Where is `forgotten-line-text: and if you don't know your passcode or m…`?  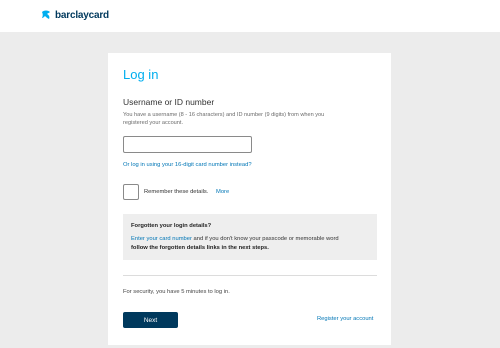 forgotten-line-text: and if you don't know your passcode or m… is located at coordinates (265, 239).